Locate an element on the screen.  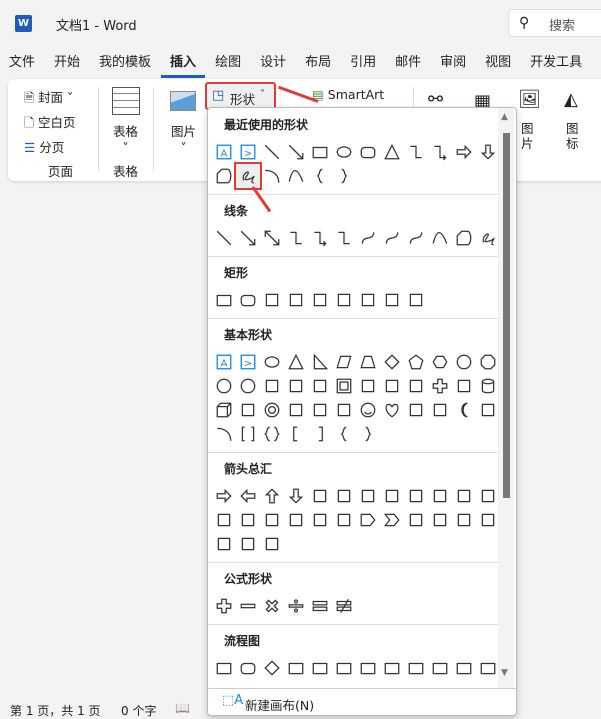
shape-sun is located at coordinates (440, 410).